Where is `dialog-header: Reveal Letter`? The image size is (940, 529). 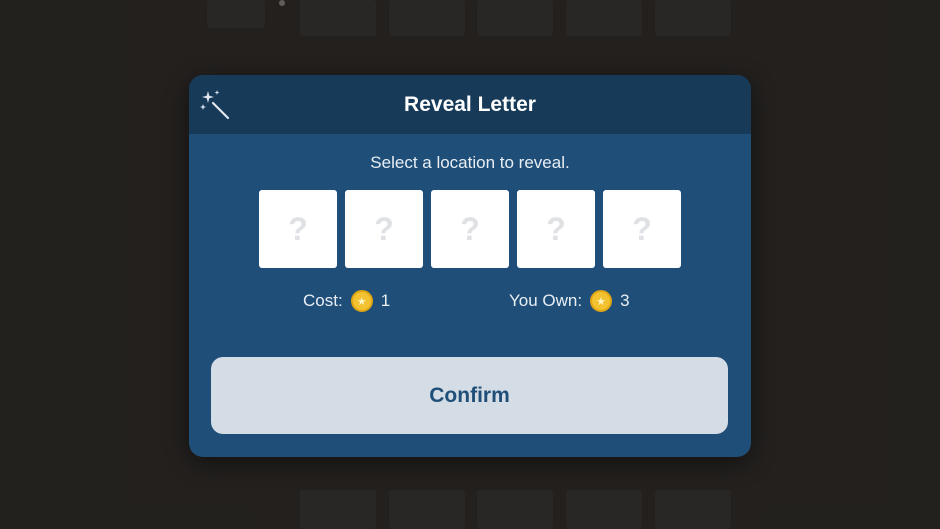
dialog-header: Reveal Letter is located at coordinates (470, 104).